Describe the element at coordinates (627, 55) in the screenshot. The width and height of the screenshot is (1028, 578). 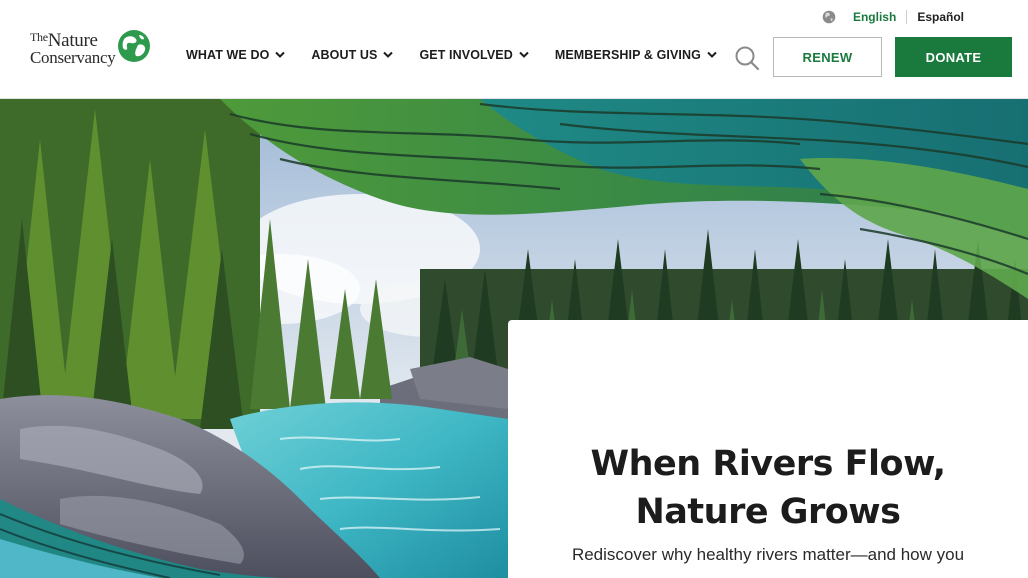
I see `nav-item-label: MEMBERSHIP & GIVING` at that location.